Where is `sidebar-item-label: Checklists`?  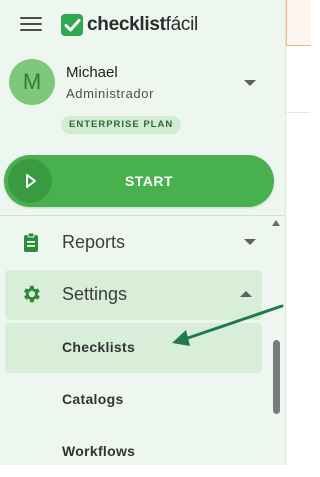 sidebar-item-label: Checklists is located at coordinates (99, 347).